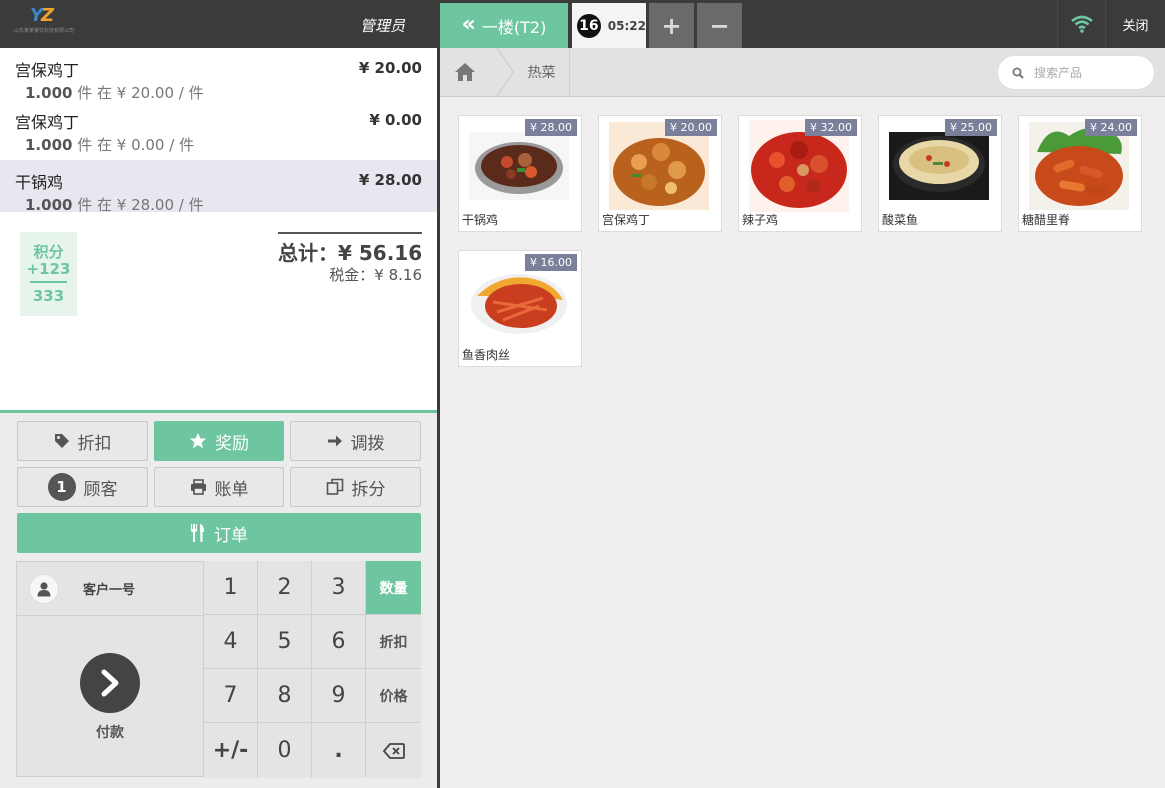 Image resolution: width=1165 pixels, height=788 pixels. Describe the element at coordinates (232, 443) in the screenshot. I see `reward-label: 奖励` at that location.